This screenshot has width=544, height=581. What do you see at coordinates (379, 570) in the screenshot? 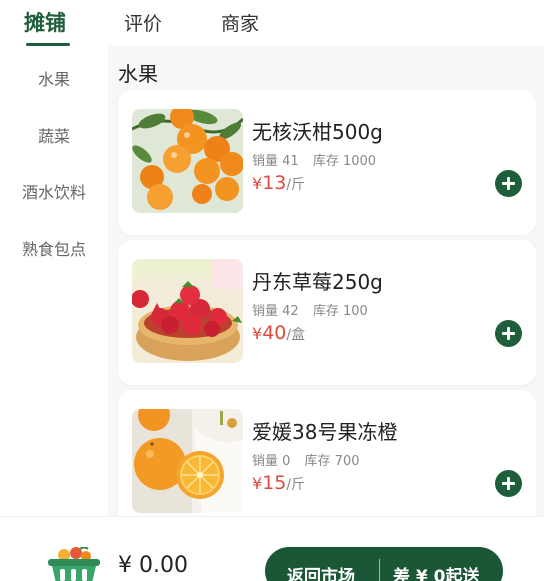
I see `divider` at bounding box center [379, 570].